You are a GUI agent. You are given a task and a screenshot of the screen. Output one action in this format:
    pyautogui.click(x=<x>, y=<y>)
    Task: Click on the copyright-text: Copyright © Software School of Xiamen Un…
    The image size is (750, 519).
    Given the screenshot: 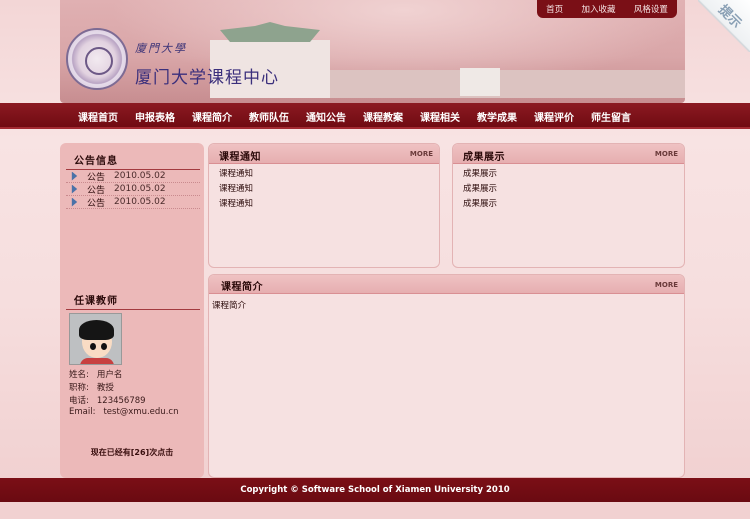 What is the action you would take?
    pyautogui.click(x=375, y=490)
    